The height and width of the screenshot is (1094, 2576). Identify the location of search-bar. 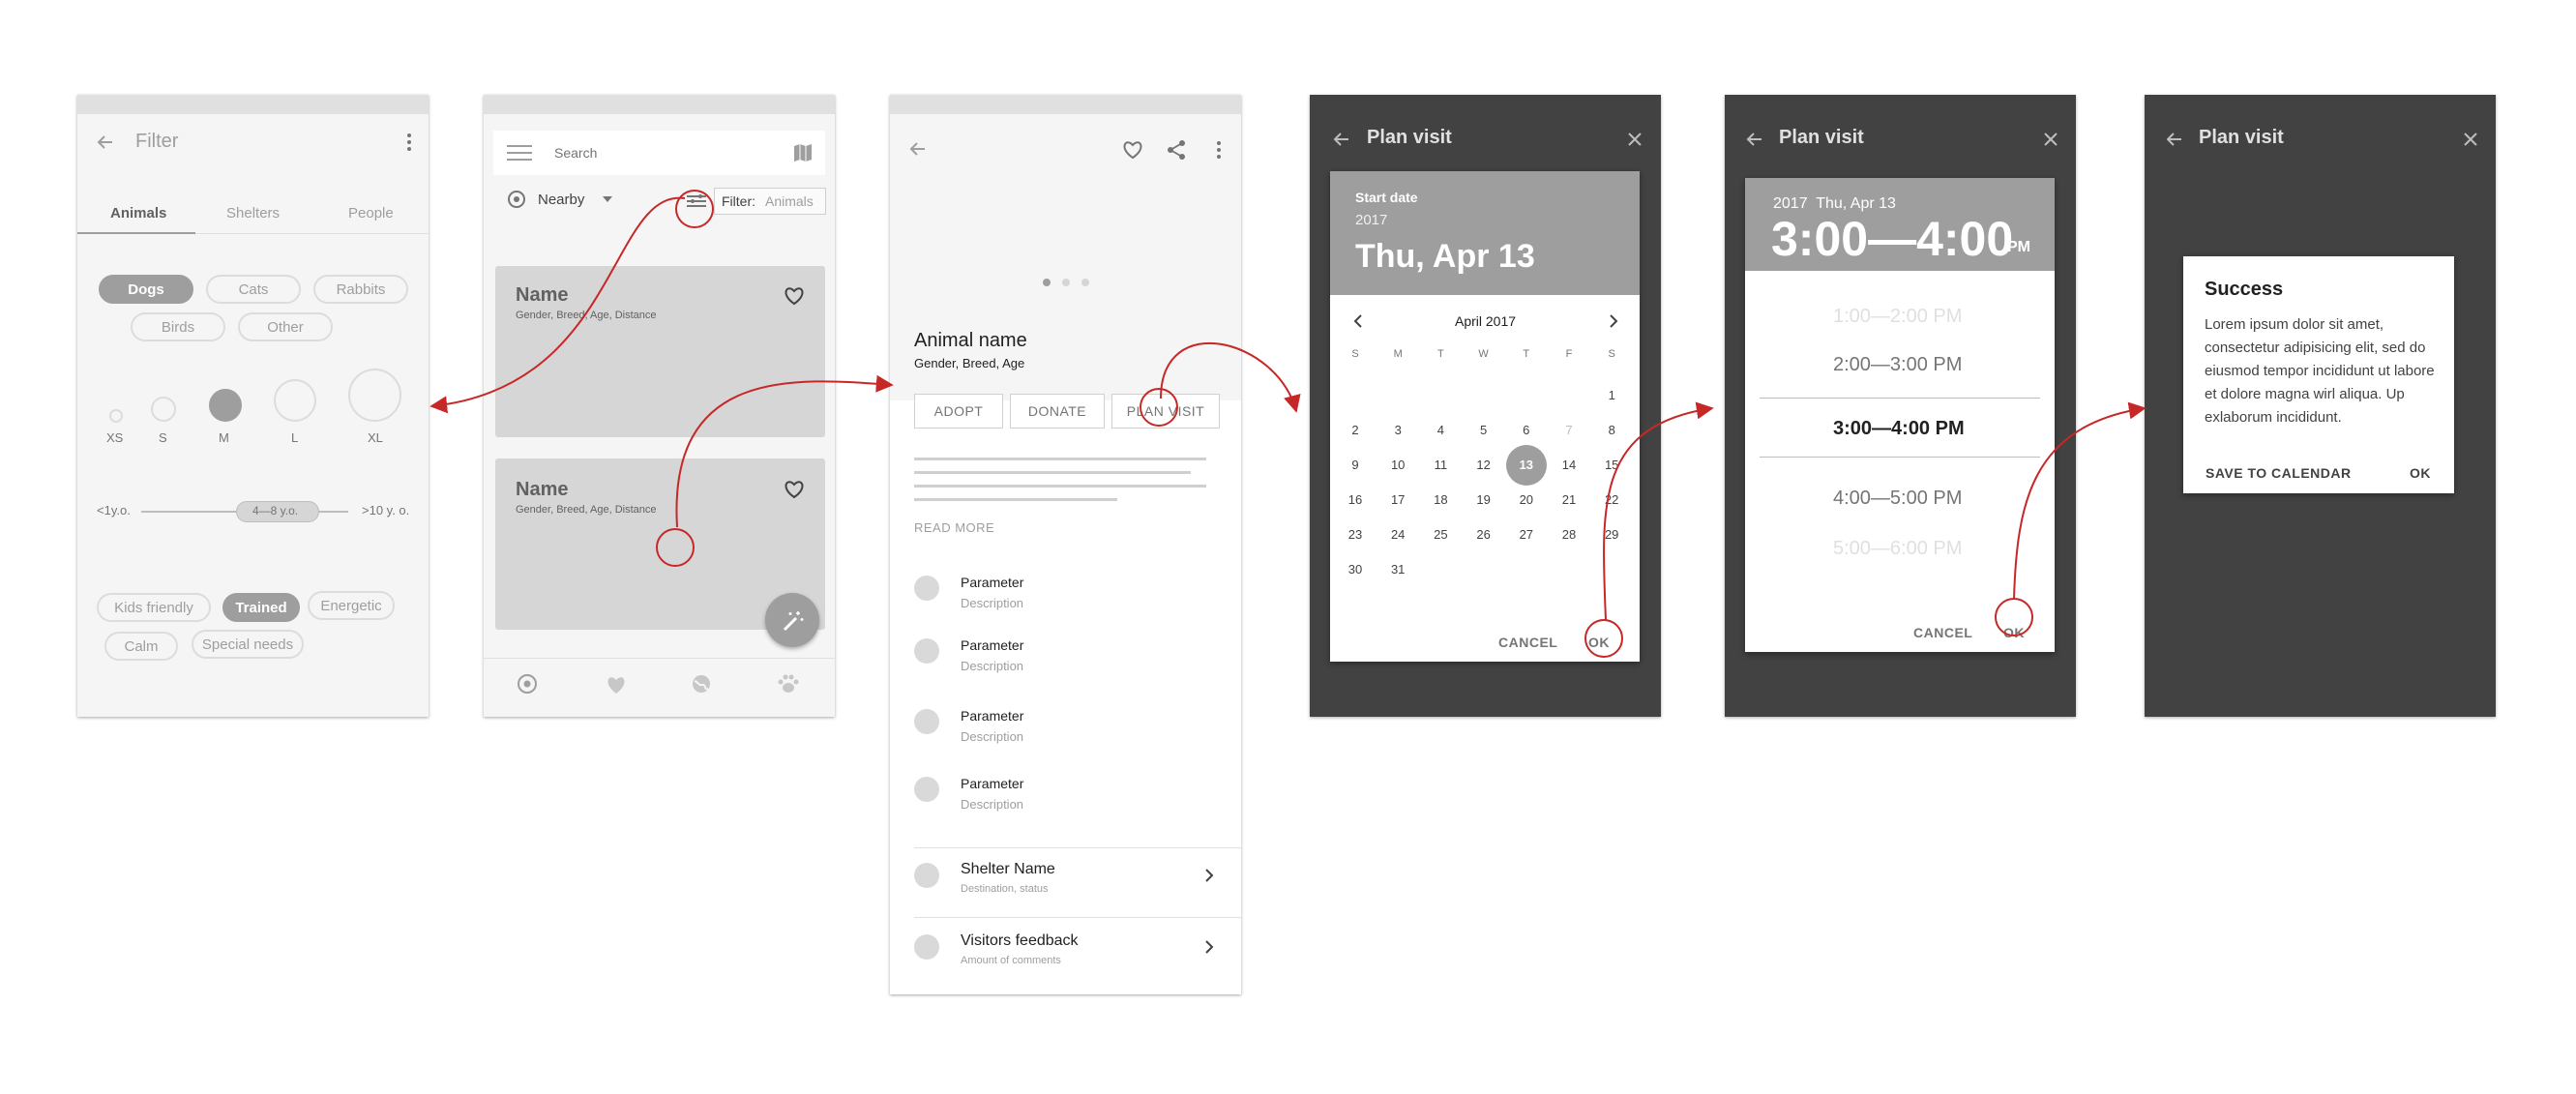
(659, 153).